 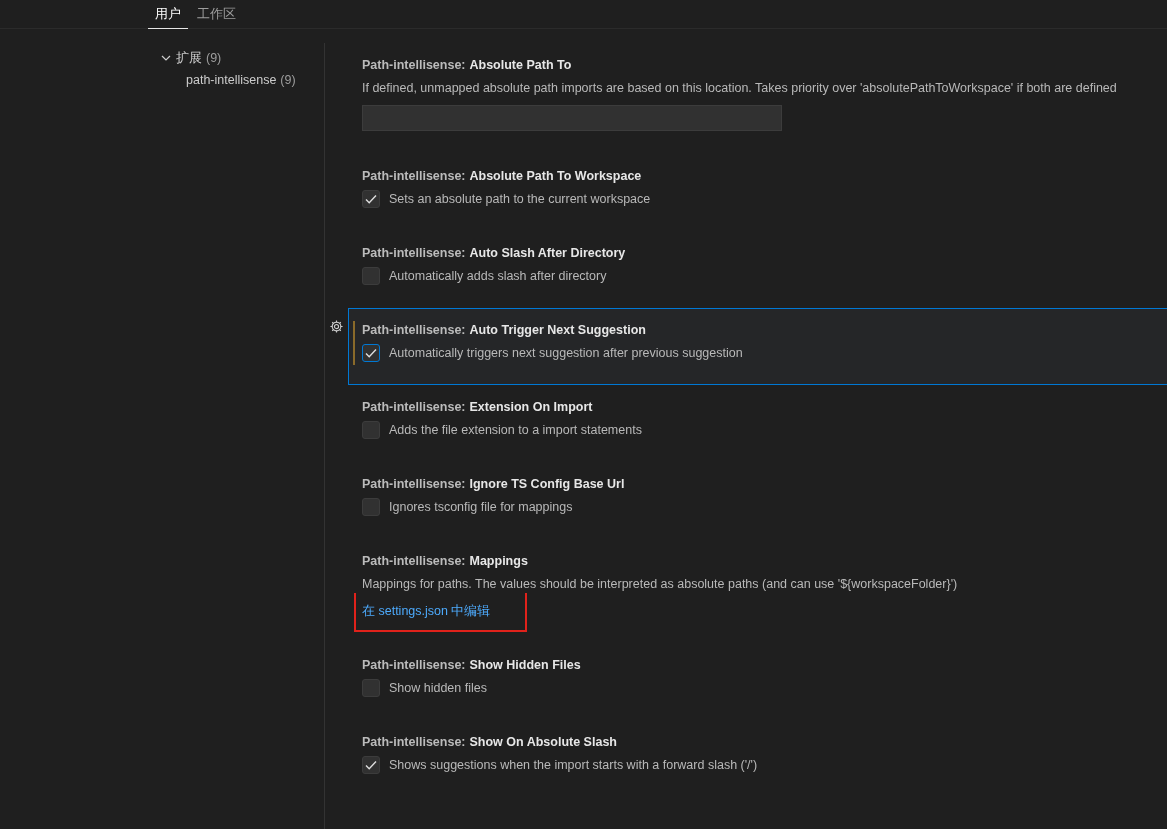 What do you see at coordinates (572, 118) in the screenshot?
I see `input-field` at bounding box center [572, 118].